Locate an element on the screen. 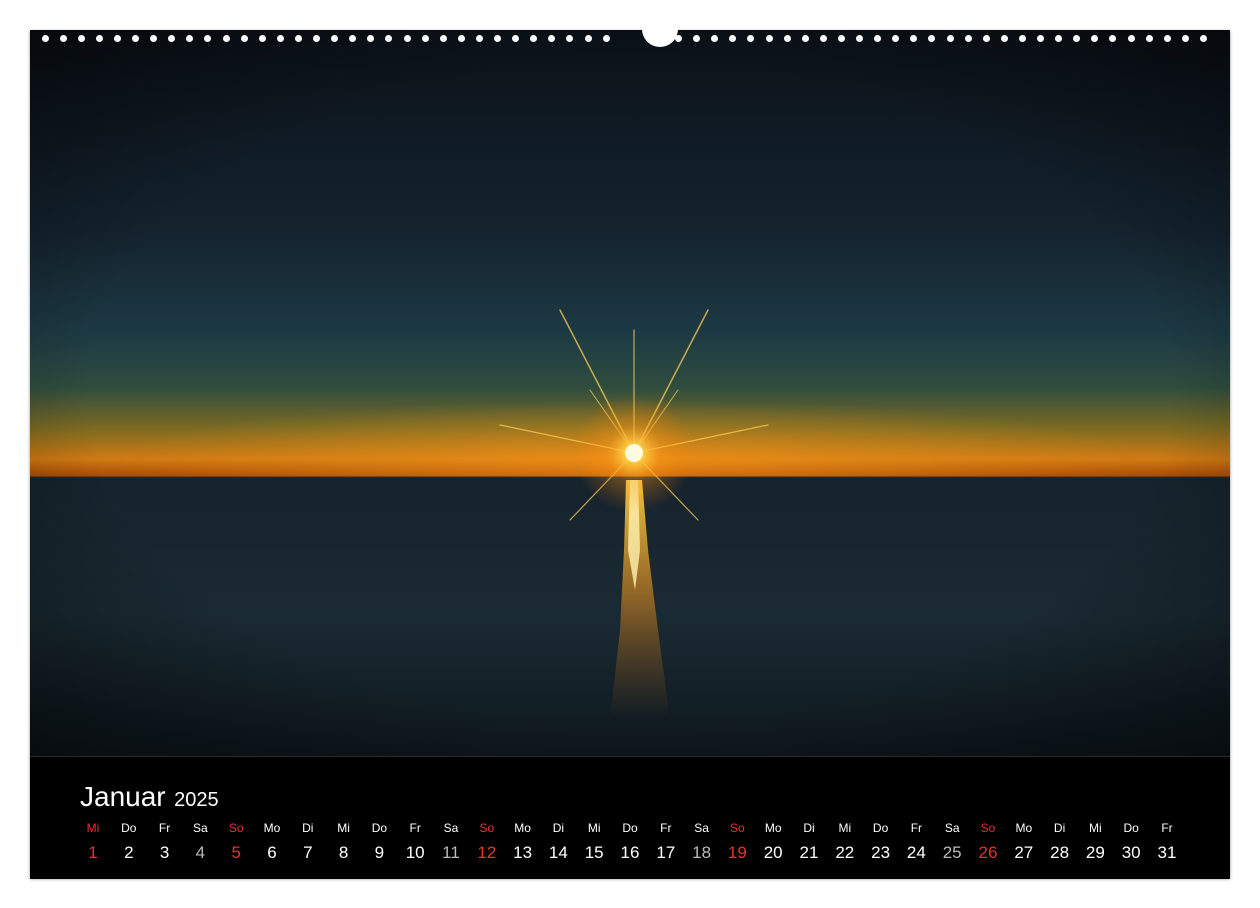 This screenshot has width=1260, height=908. day-number: 21 is located at coordinates (809, 852).